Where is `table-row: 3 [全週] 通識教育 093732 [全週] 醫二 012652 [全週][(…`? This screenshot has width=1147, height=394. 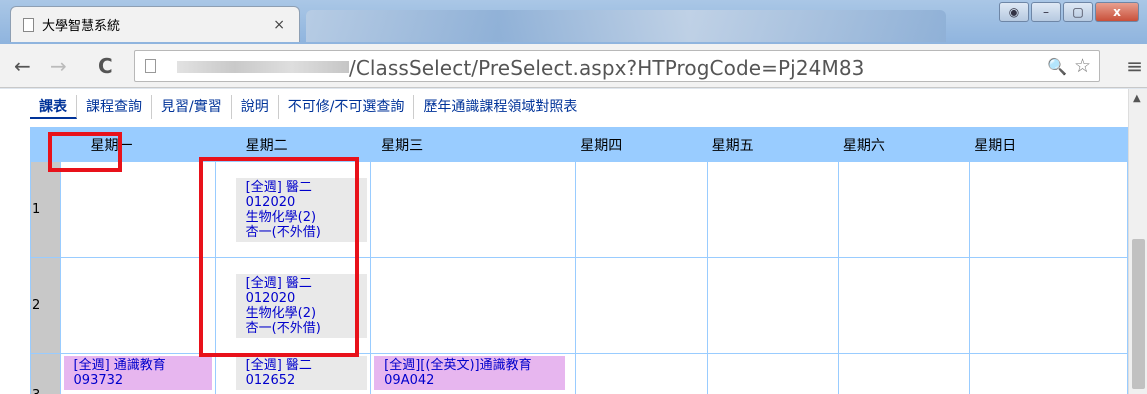 table-row: 3 [全週] 通識教育 093732 [全週] 醫二 012652 [全週][(… is located at coordinates (579, 373).